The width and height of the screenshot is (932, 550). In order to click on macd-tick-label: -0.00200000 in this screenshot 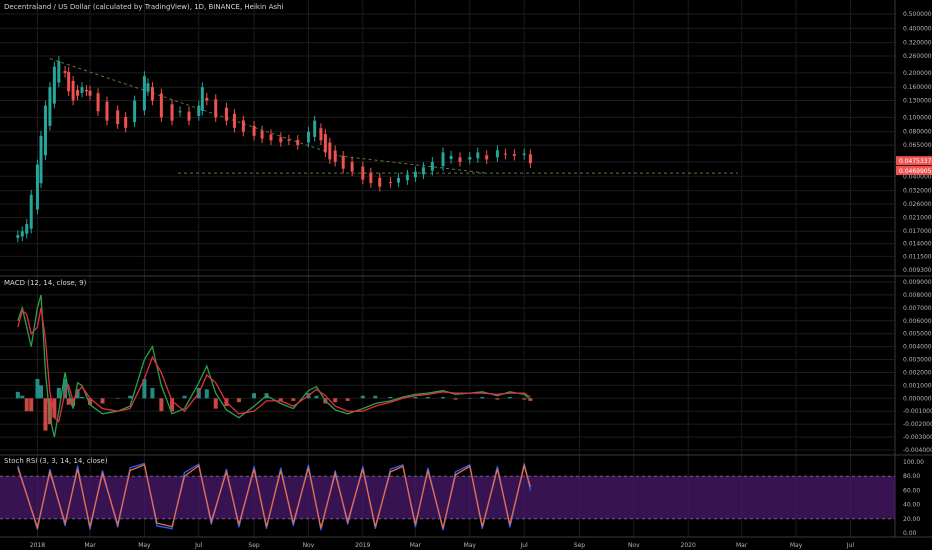, I will do `click(917, 424)`.